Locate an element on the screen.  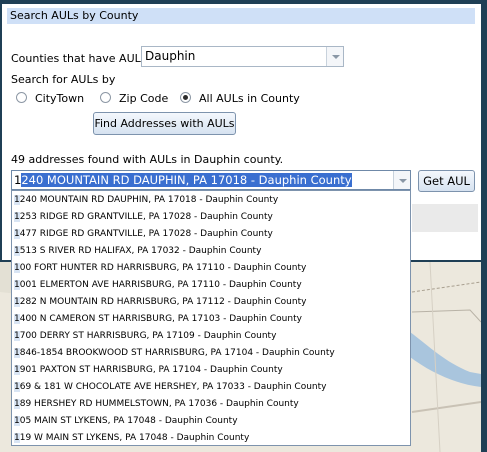
right-border is located at coordinates (484, 226).